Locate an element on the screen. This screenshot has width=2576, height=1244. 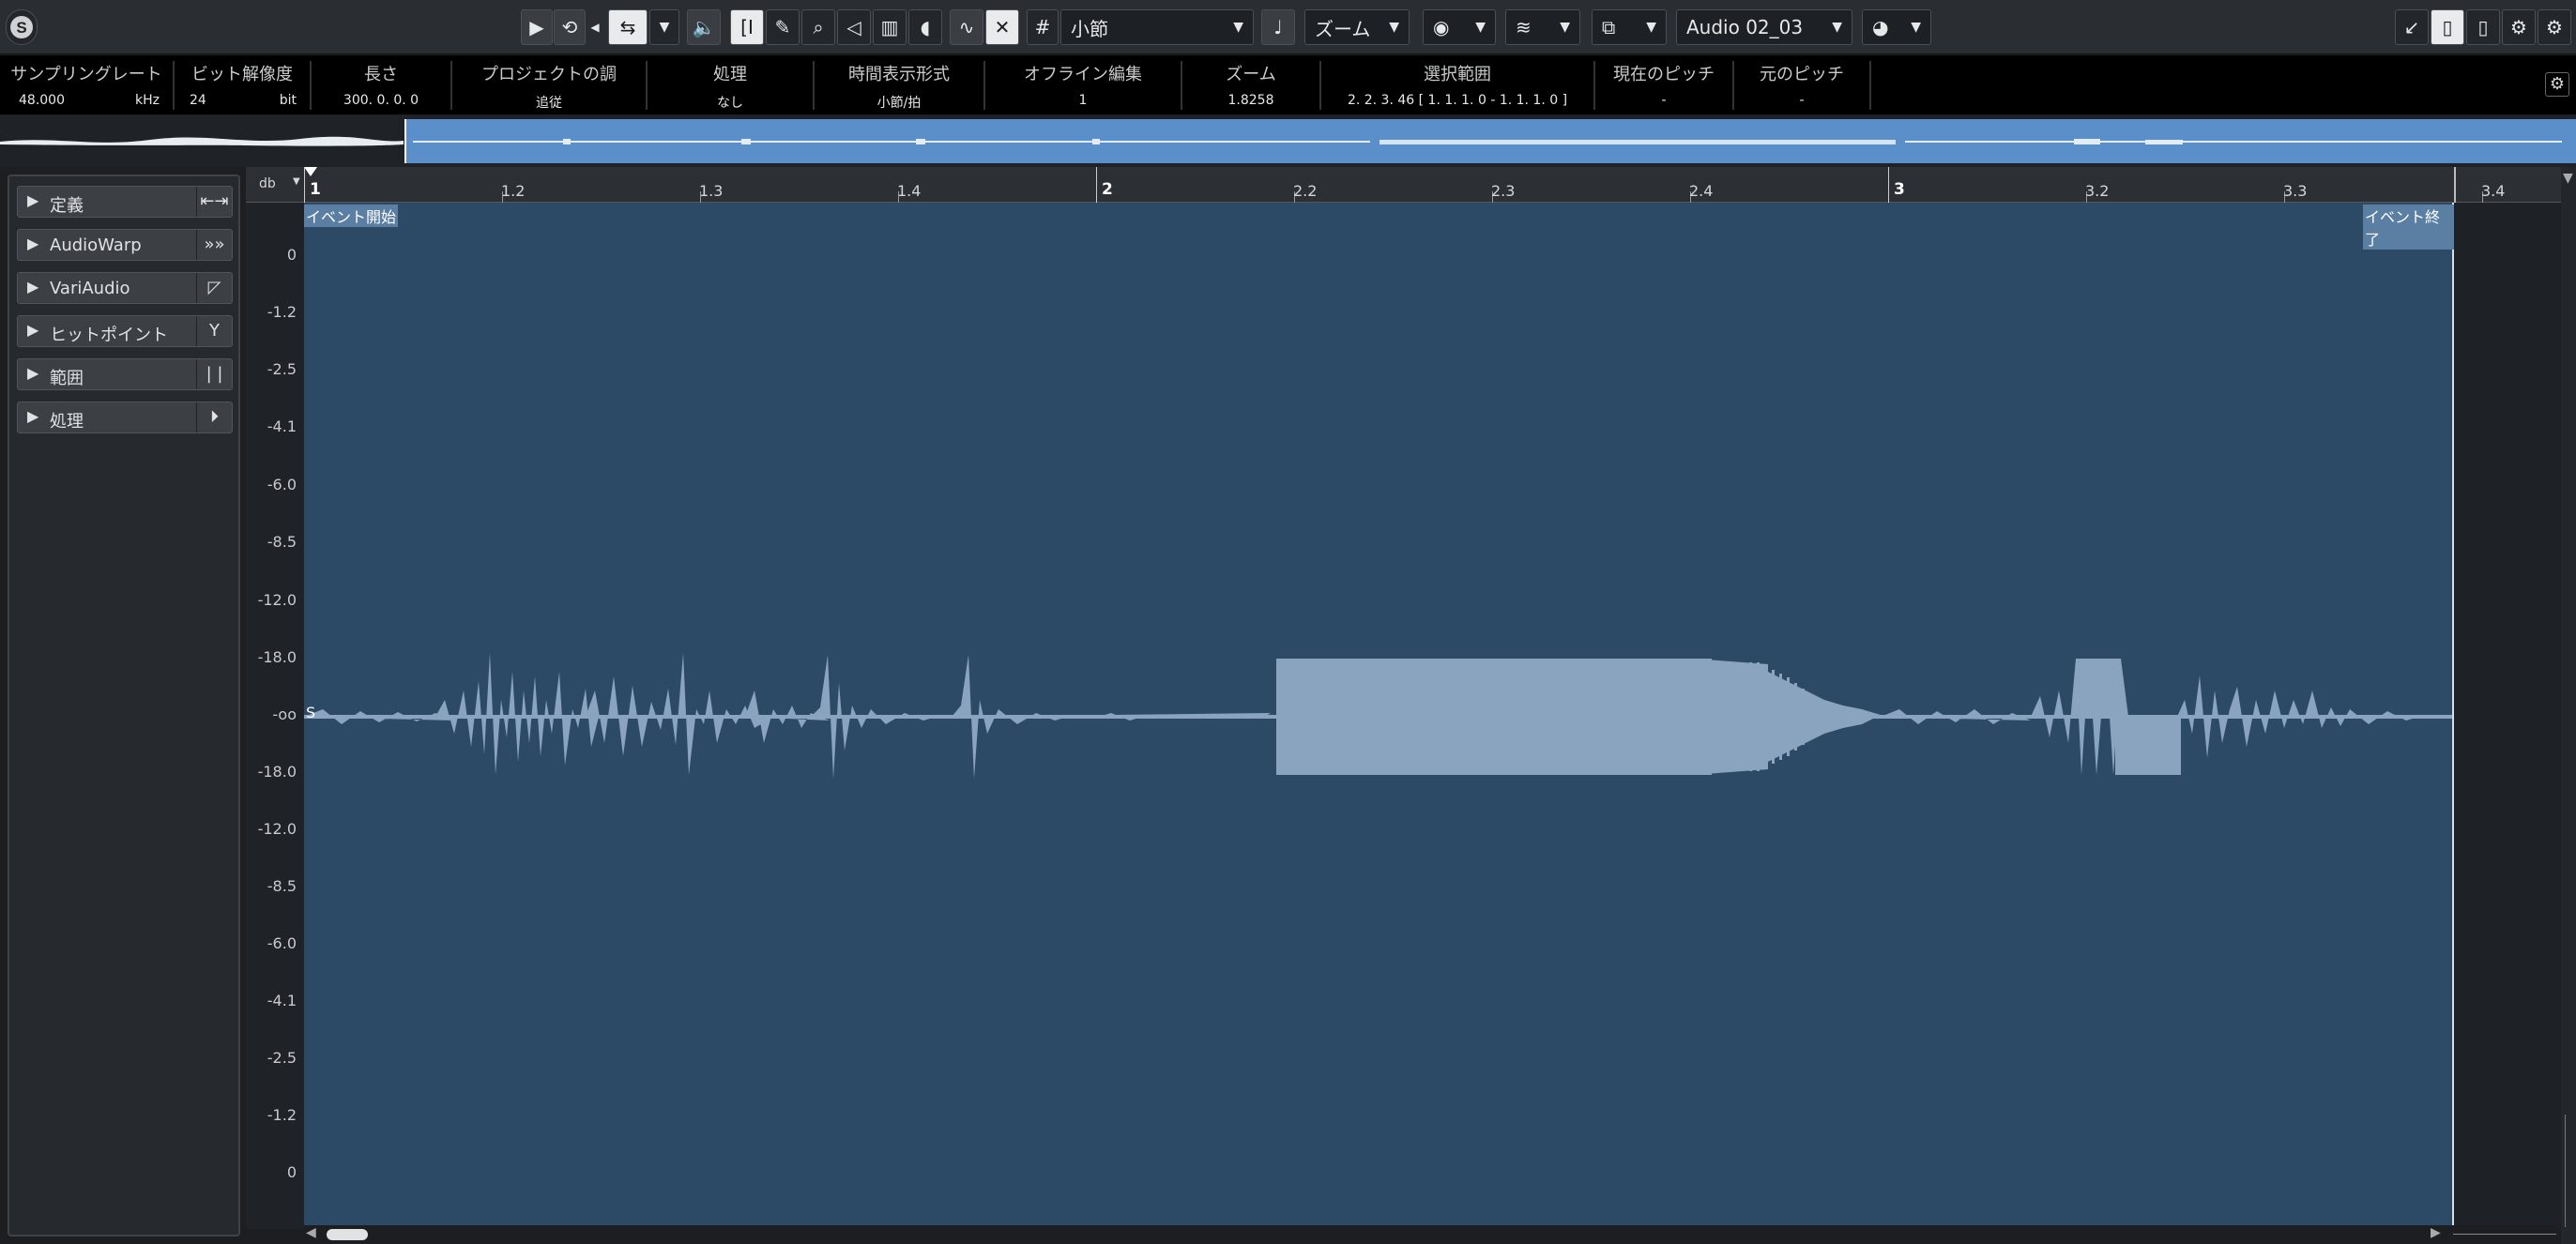
info-zoom: ズーム 1.8258 is located at coordinates (1251, 85).